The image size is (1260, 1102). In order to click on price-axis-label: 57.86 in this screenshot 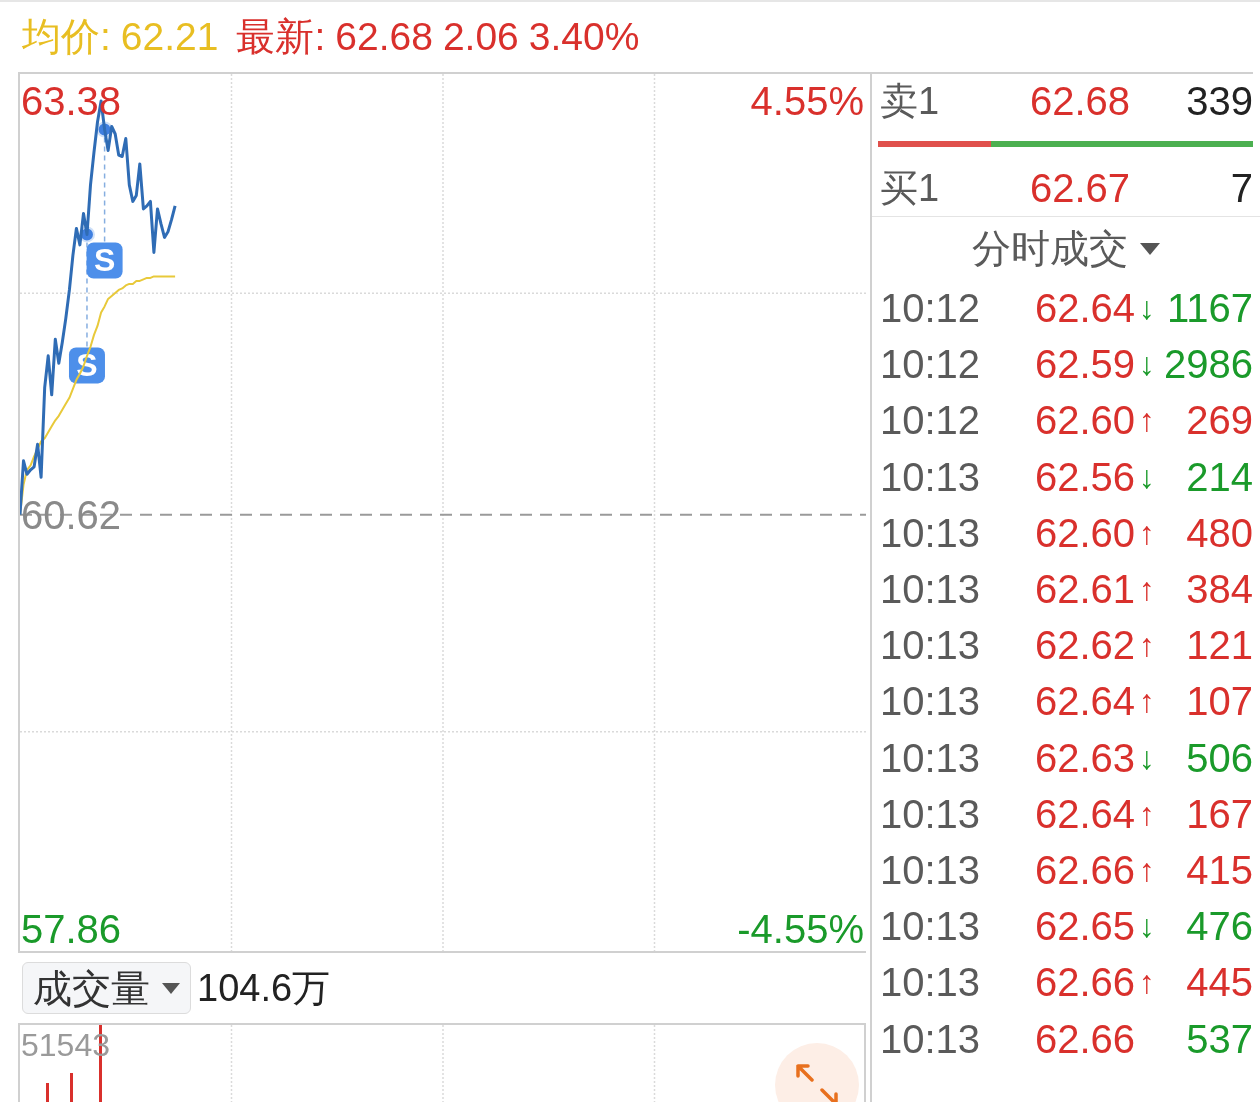, I will do `click(71, 929)`.